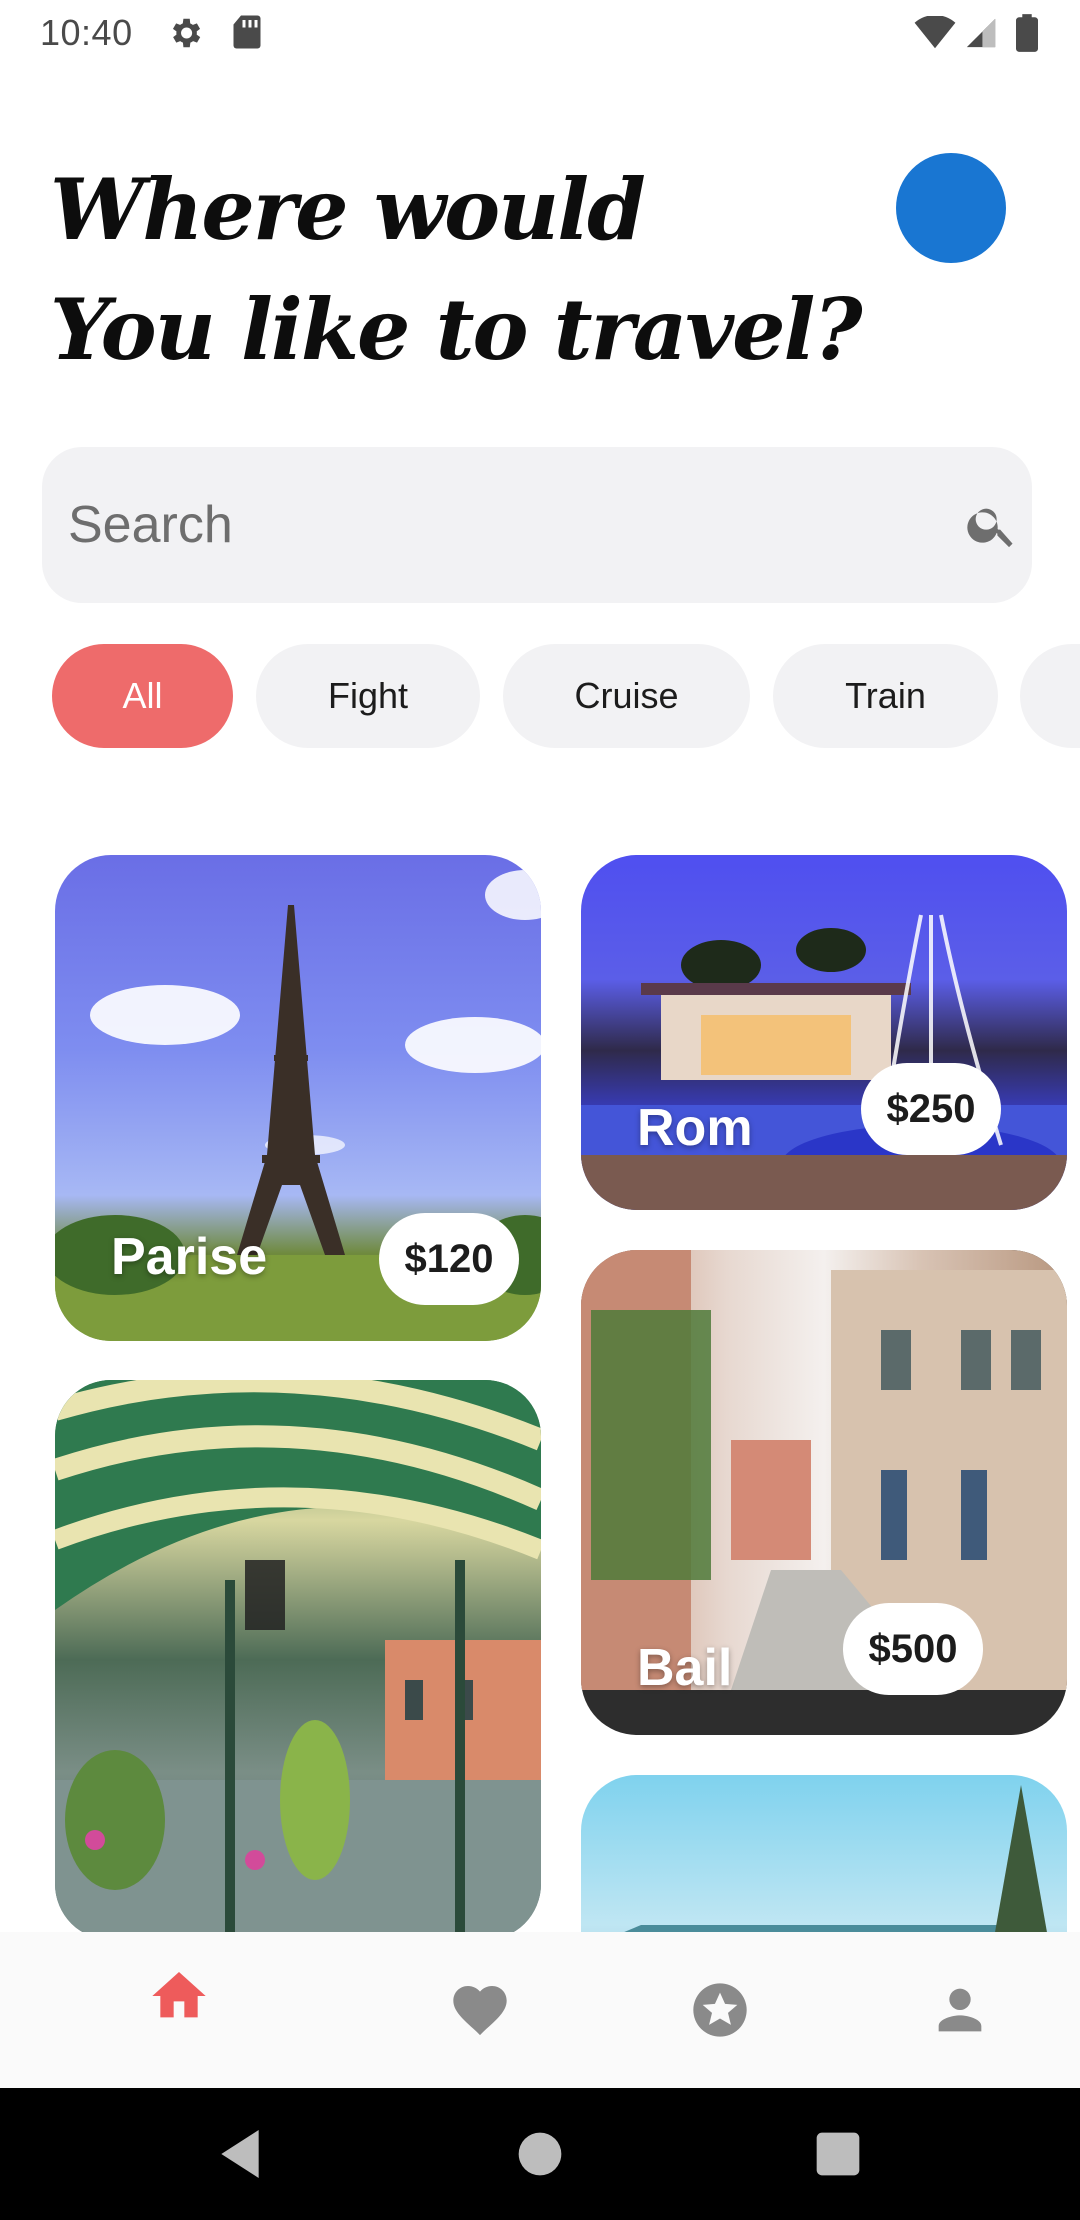 The height and width of the screenshot is (2220, 1080). What do you see at coordinates (824, 1032) in the screenshot?
I see `destination-card-rome: Rom $250` at bounding box center [824, 1032].